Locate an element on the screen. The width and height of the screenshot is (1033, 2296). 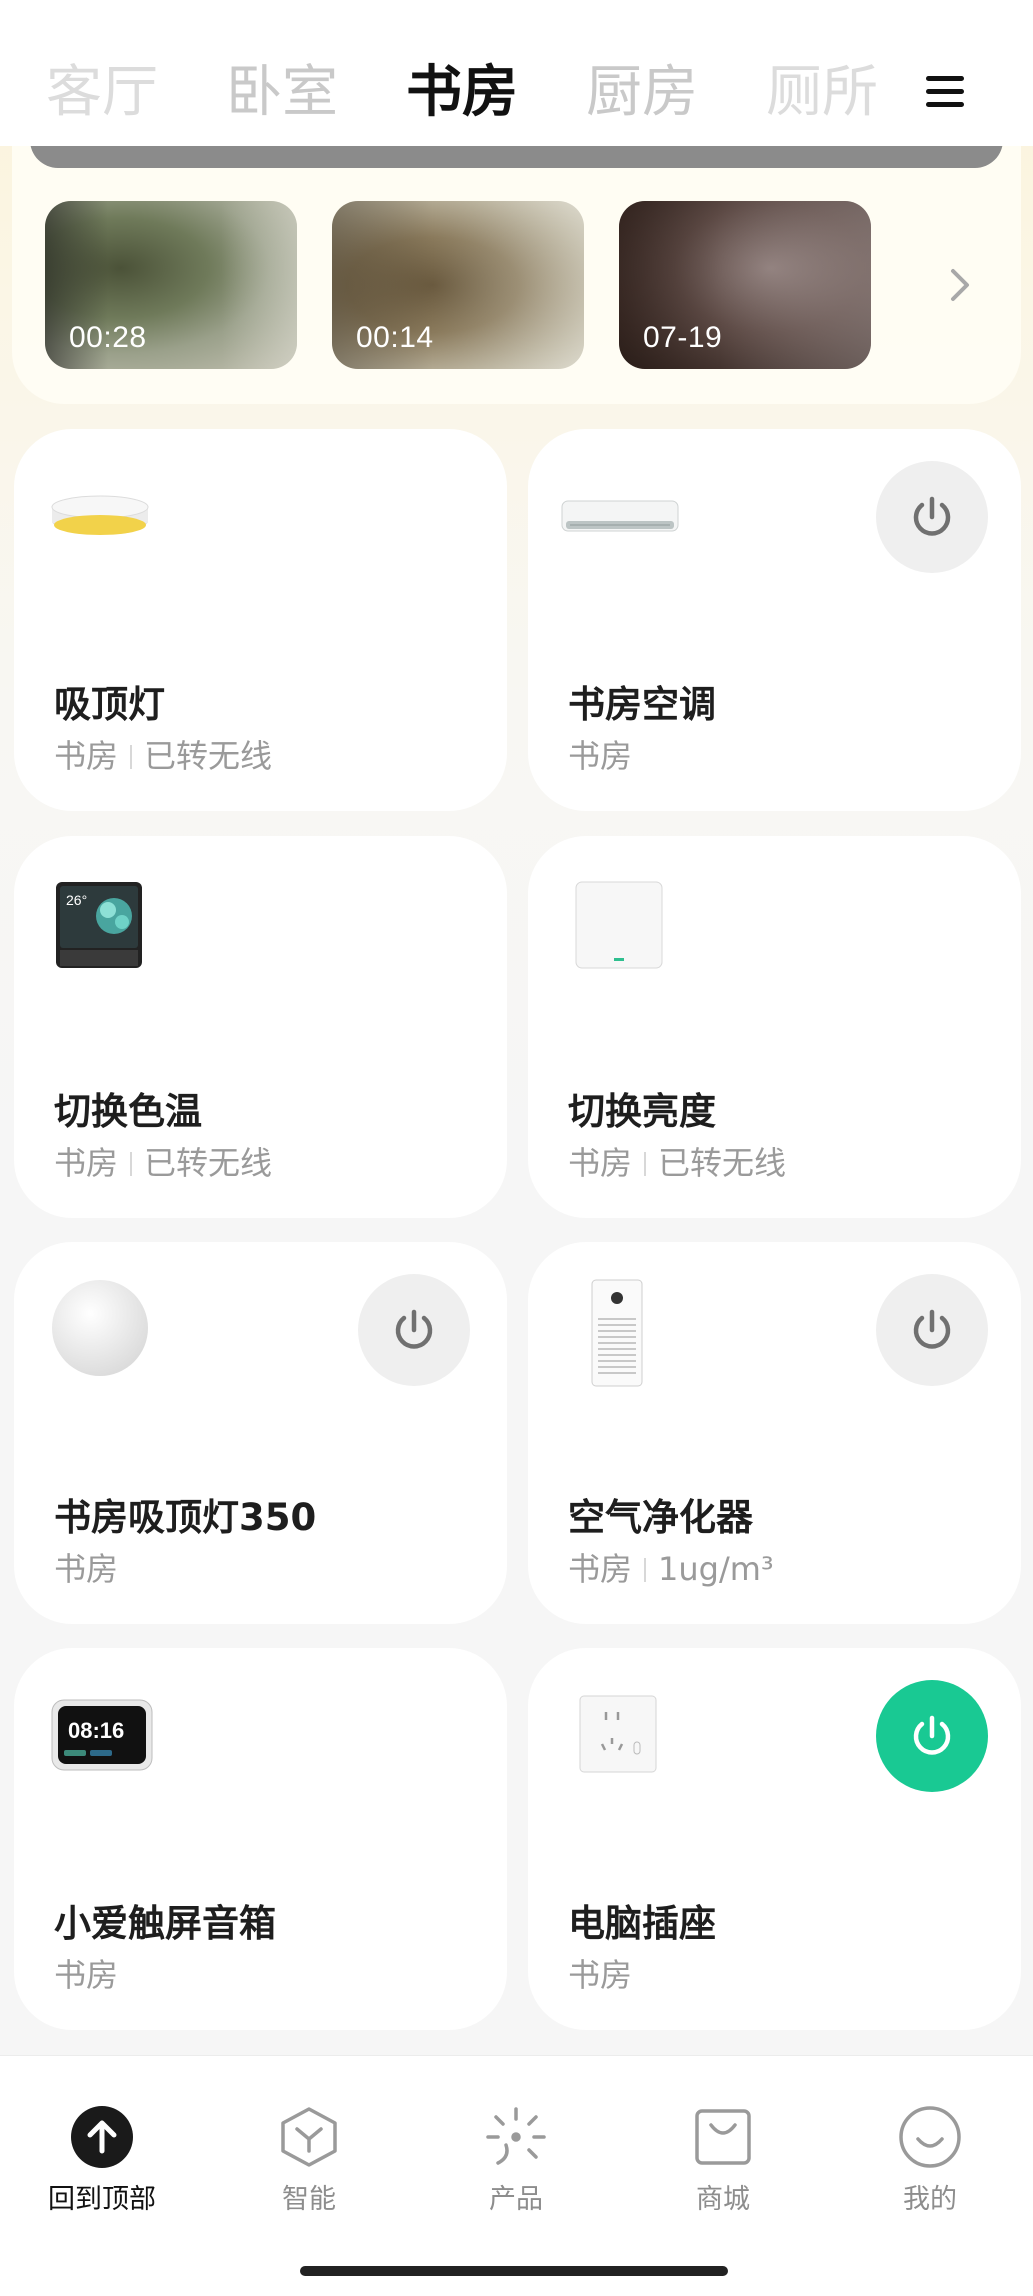
device-name: 吸顶灯 is located at coordinates (109, 704).